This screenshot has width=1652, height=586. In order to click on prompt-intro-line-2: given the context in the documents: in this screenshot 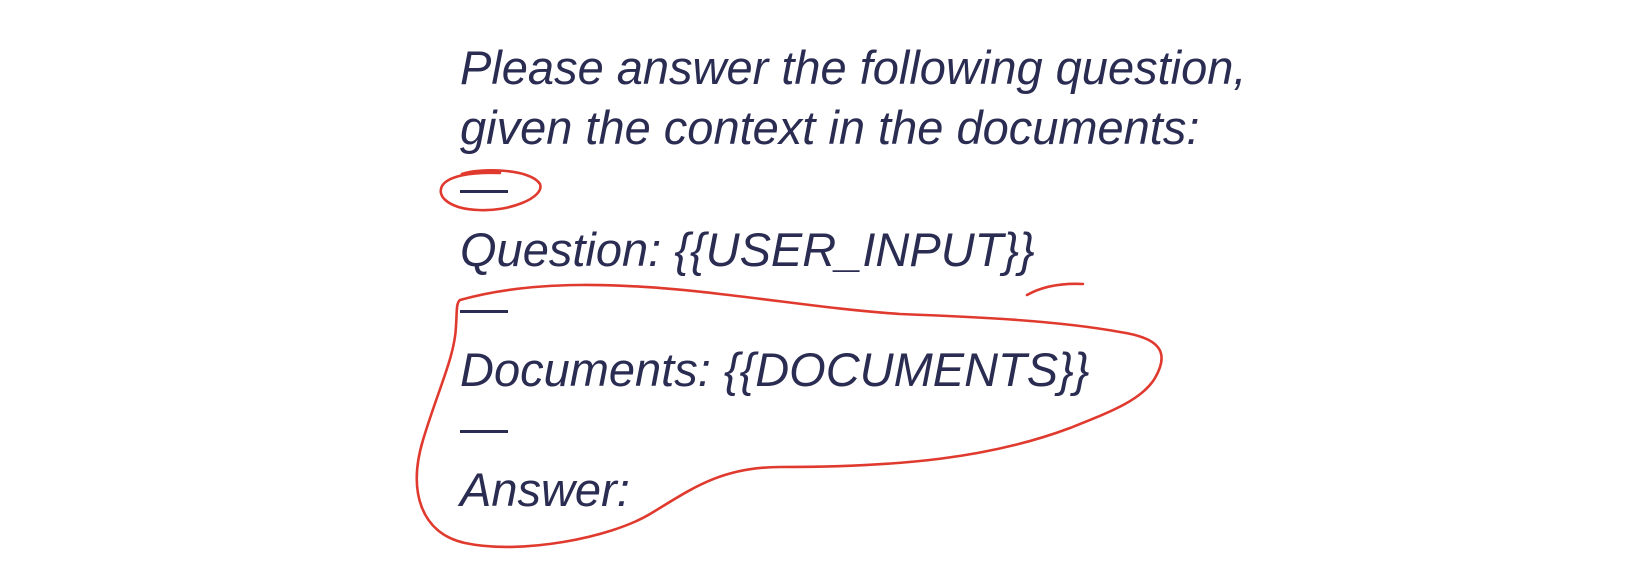, I will do `click(830, 127)`.